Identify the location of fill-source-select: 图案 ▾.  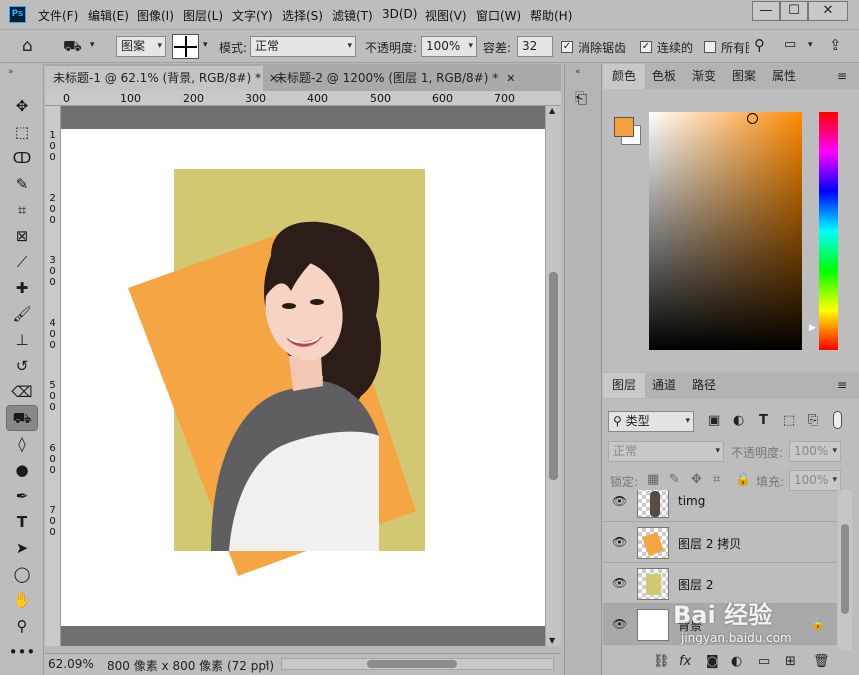
(141, 46).